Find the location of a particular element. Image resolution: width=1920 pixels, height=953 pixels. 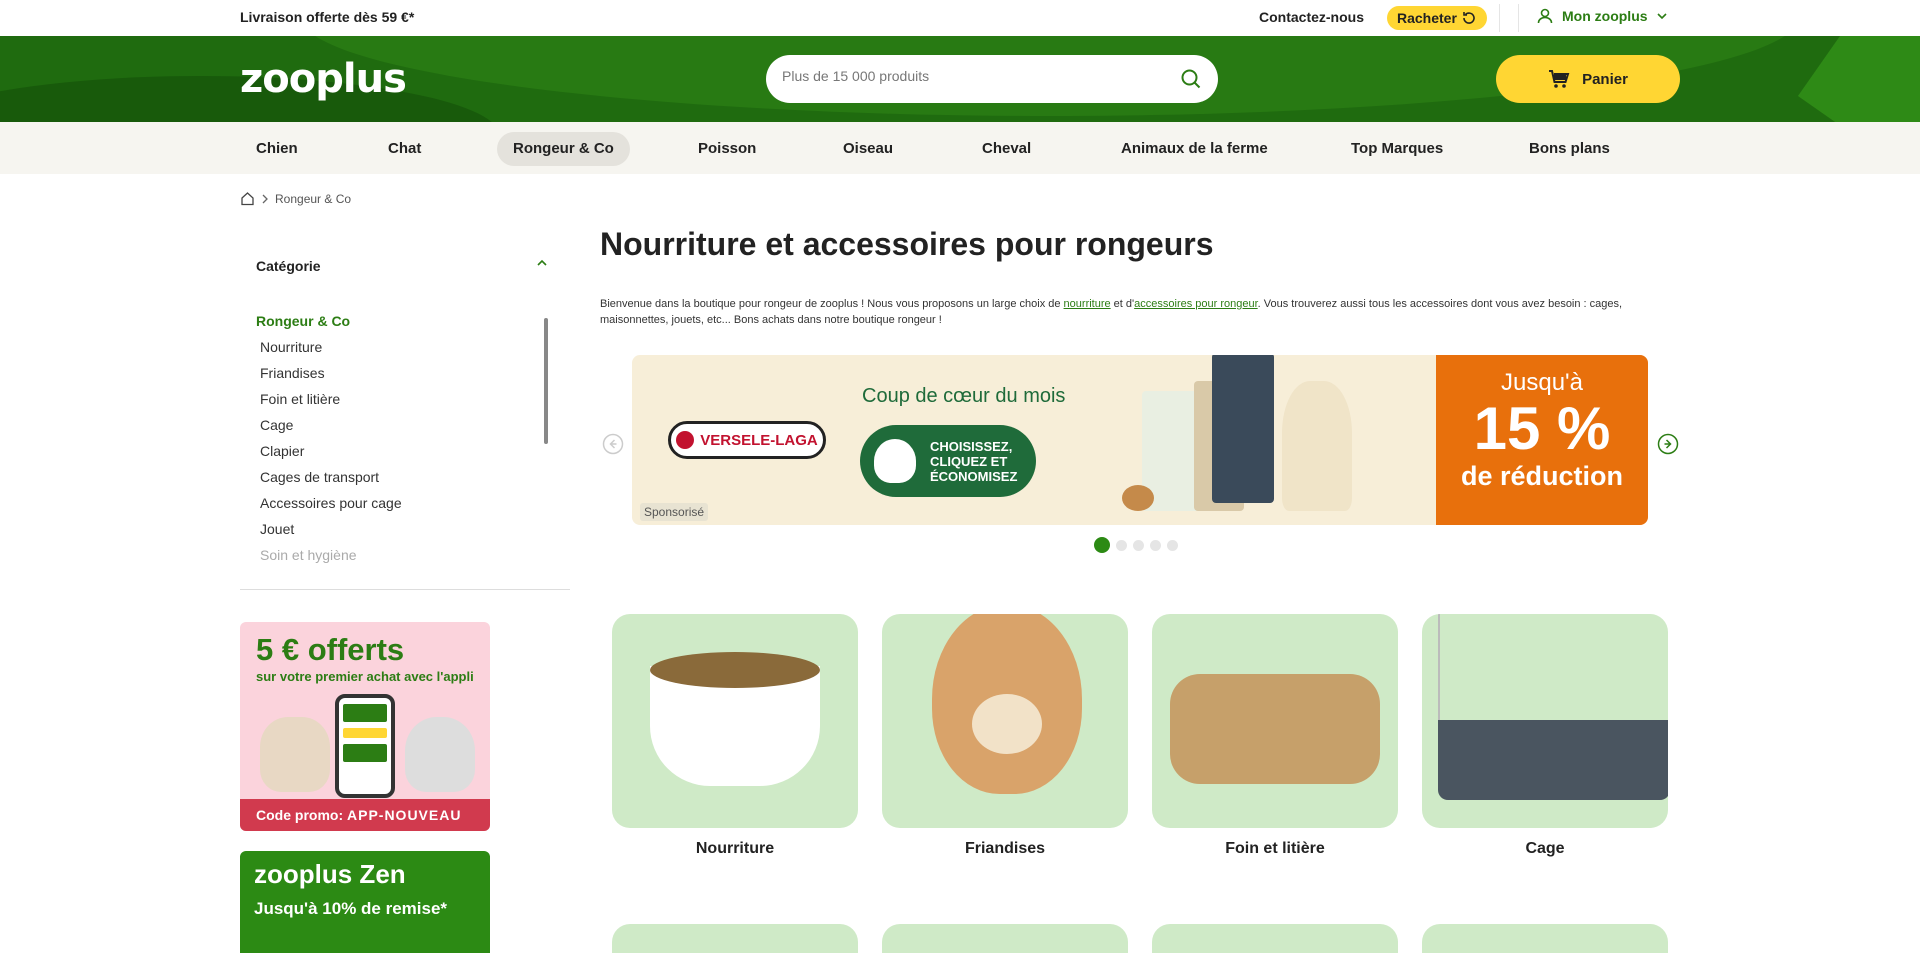

banner-cta: CHOISISSEZ, CLIQUEZ ET ÉCONOMISEZ is located at coordinates (948, 461).